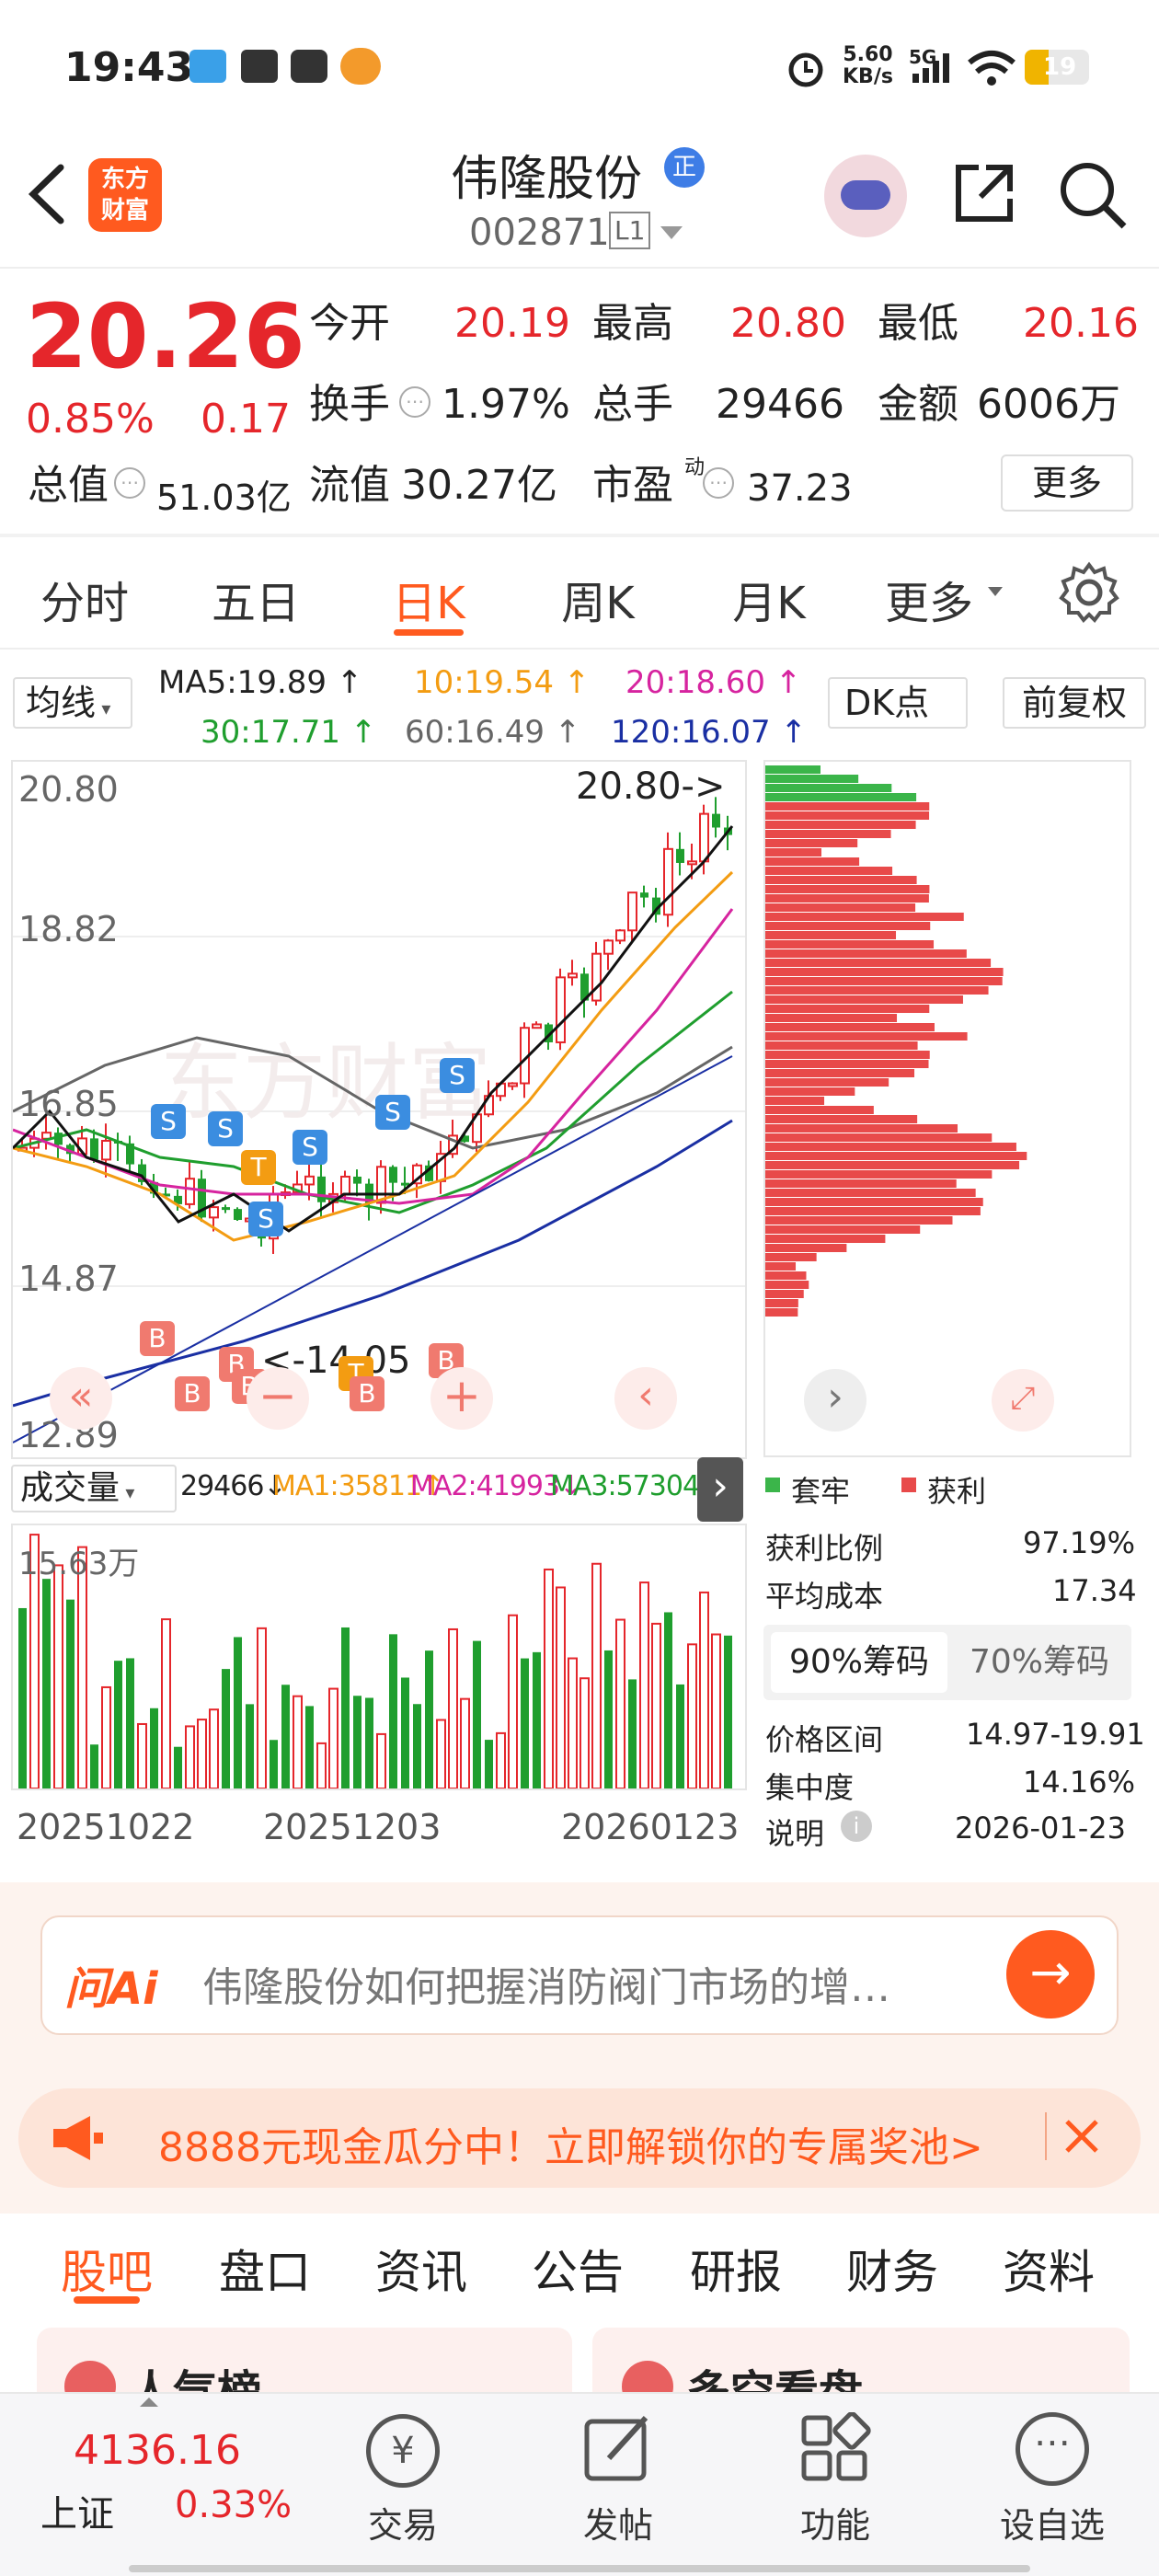  Describe the element at coordinates (157, 2450) in the screenshot. I see `index-value: 4136.16` at that location.